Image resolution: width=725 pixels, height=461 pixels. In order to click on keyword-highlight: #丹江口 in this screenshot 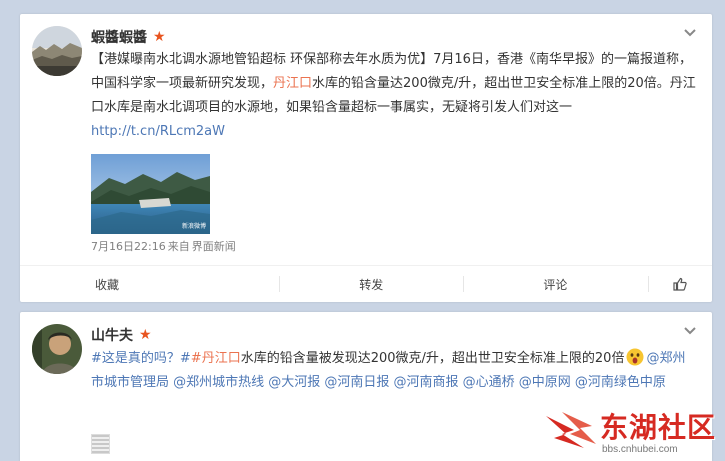, I will do `click(216, 358)`.